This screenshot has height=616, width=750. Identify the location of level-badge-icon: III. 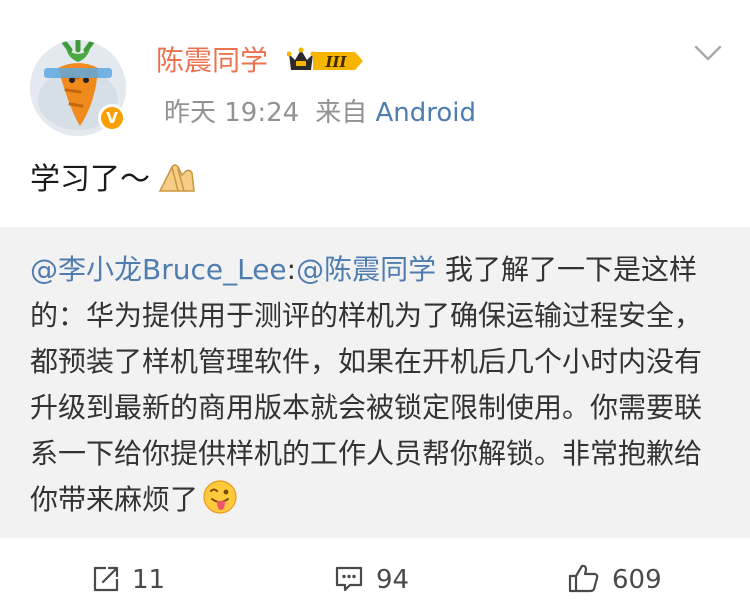
(325, 59).